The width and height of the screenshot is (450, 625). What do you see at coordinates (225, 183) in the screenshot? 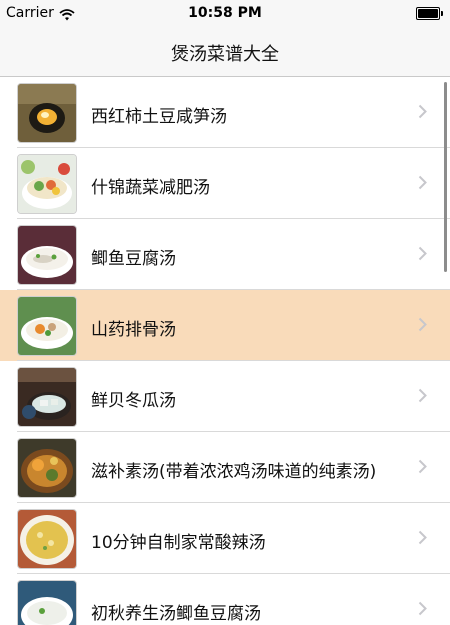
I see `recipe-row: 什锦蔬菜减肥汤` at bounding box center [225, 183].